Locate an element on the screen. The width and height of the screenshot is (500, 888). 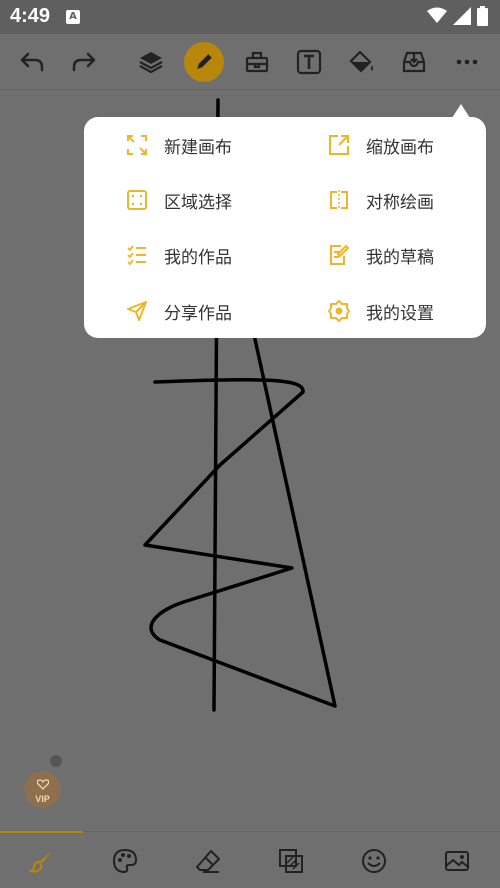
share-works-icon is located at coordinates (137, 311).